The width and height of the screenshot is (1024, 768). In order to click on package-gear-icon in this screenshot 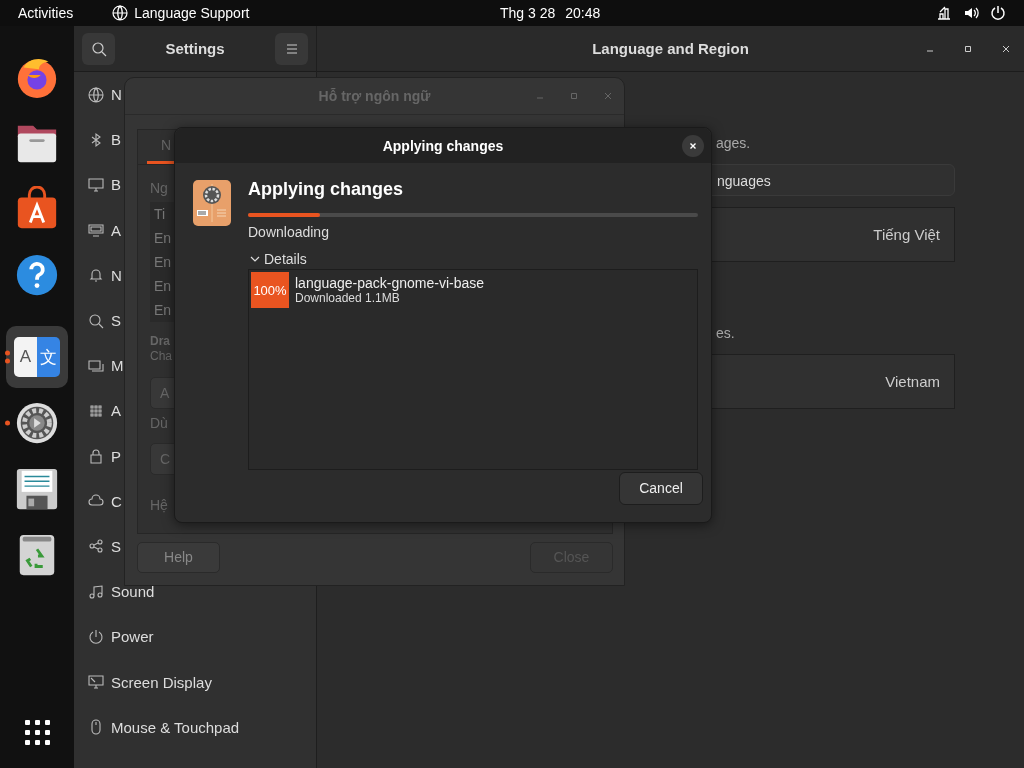, I will do `click(212, 203)`.